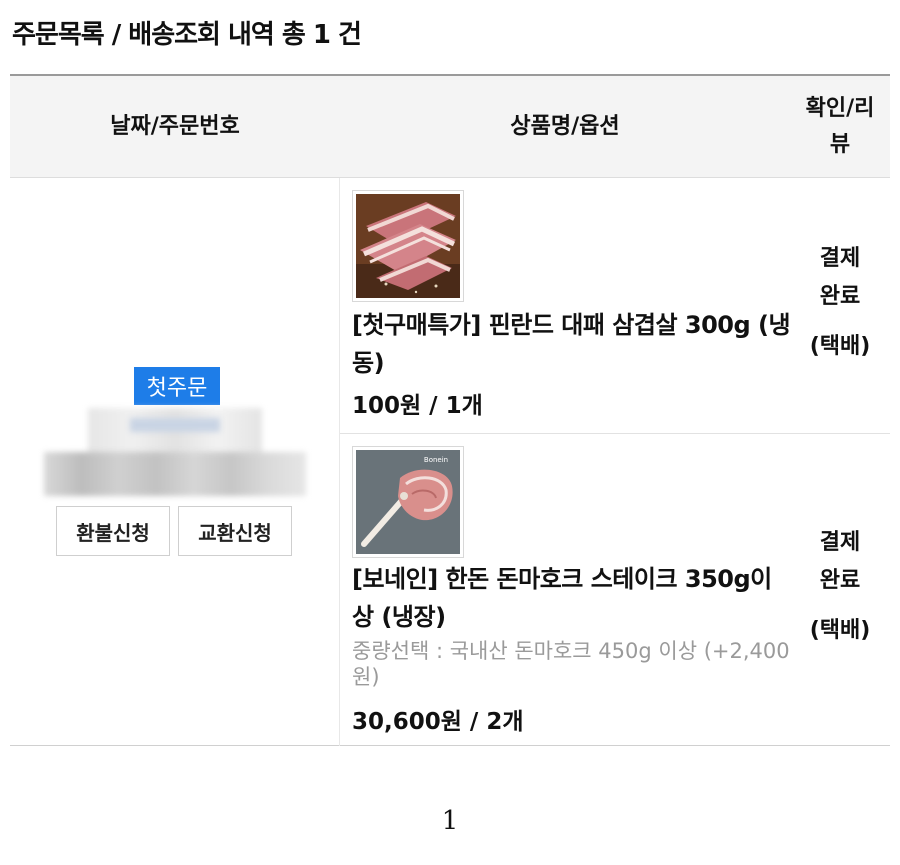 This screenshot has width=900, height=865. What do you see at coordinates (408, 502) in the screenshot?
I see `tomahawk-steak-image: Bonein` at bounding box center [408, 502].